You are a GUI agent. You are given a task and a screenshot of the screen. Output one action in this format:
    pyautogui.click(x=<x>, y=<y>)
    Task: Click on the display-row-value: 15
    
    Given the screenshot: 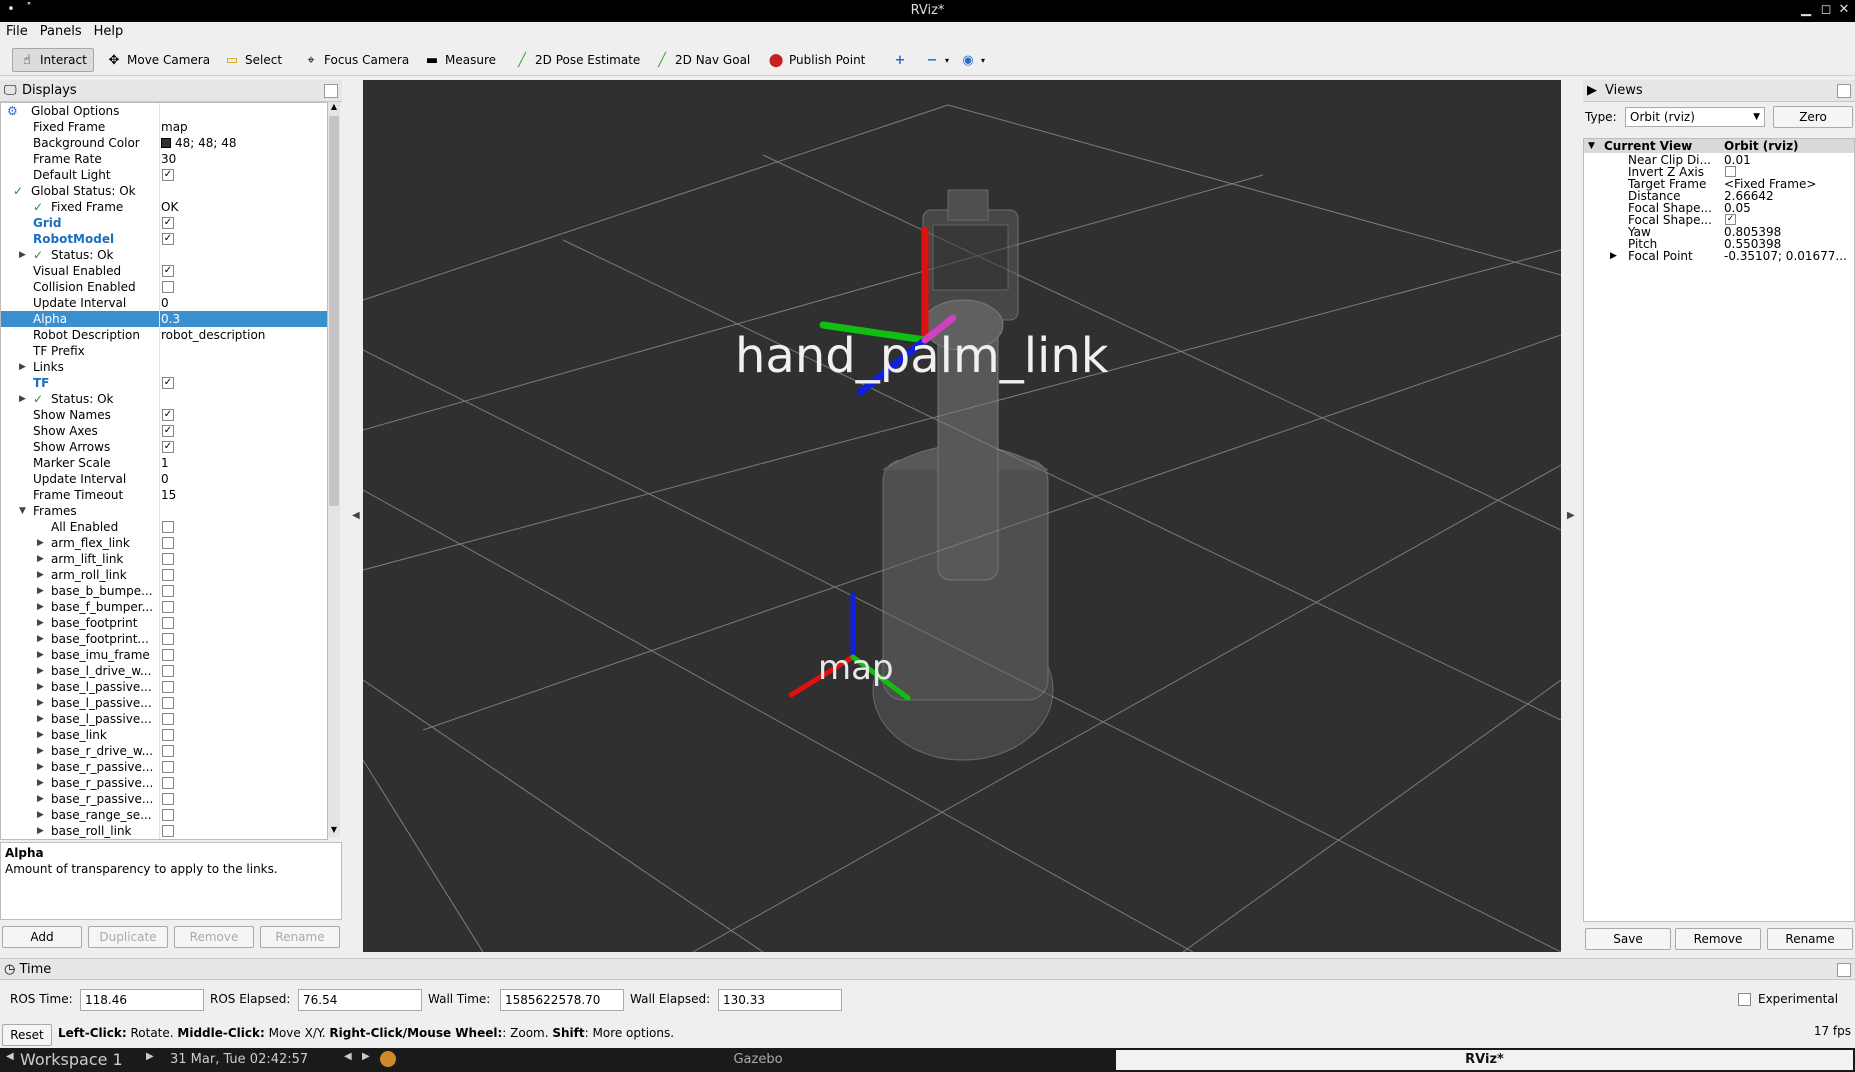 What is the action you would take?
    pyautogui.click(x=168, y=495)
    